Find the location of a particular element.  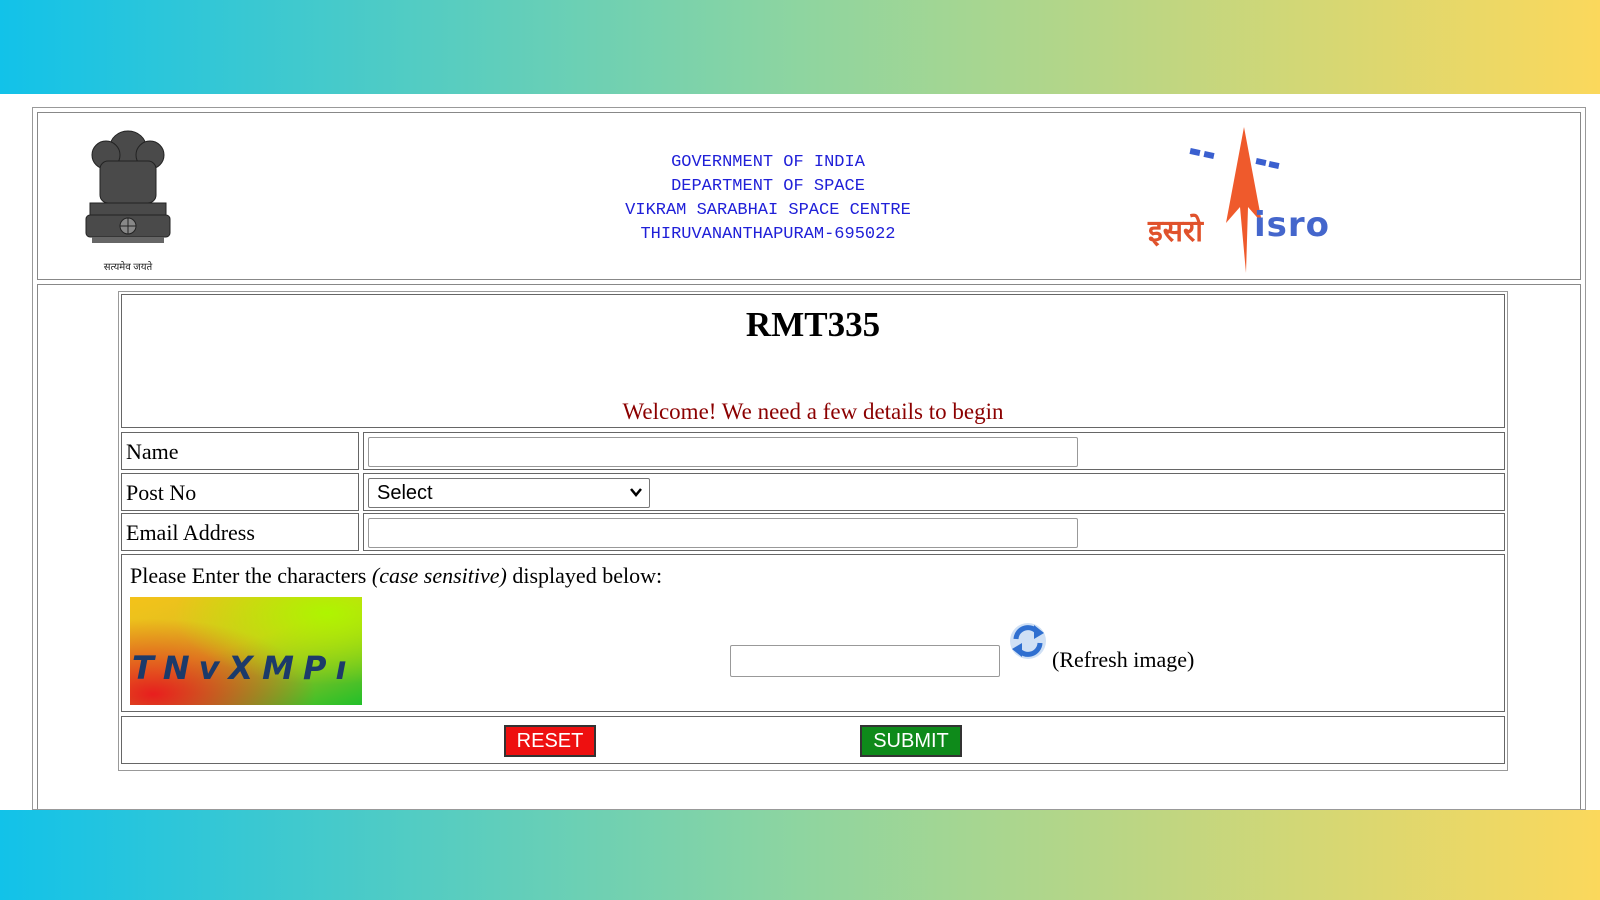

org-line-3: VIKRAM SARABHAI SPACE CENTRE is located at coordinates (768, 210).